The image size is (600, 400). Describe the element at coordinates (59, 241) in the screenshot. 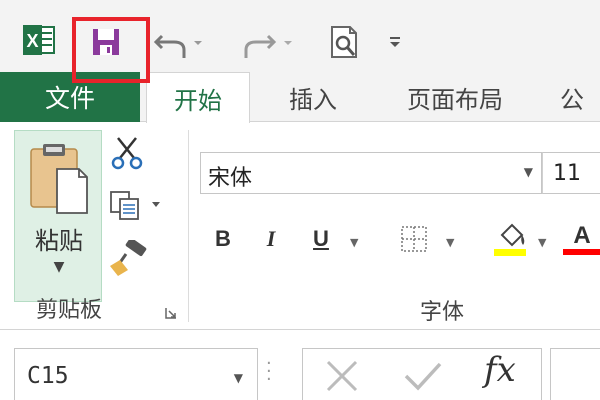

I see `paste-label: 粘贴` at that location.